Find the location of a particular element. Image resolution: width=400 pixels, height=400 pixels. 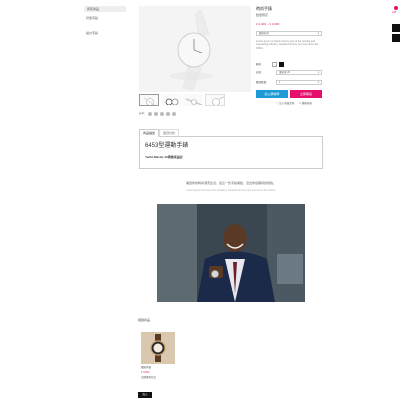

quantity-label: 購買數量： is located at coordinates (262, 82).